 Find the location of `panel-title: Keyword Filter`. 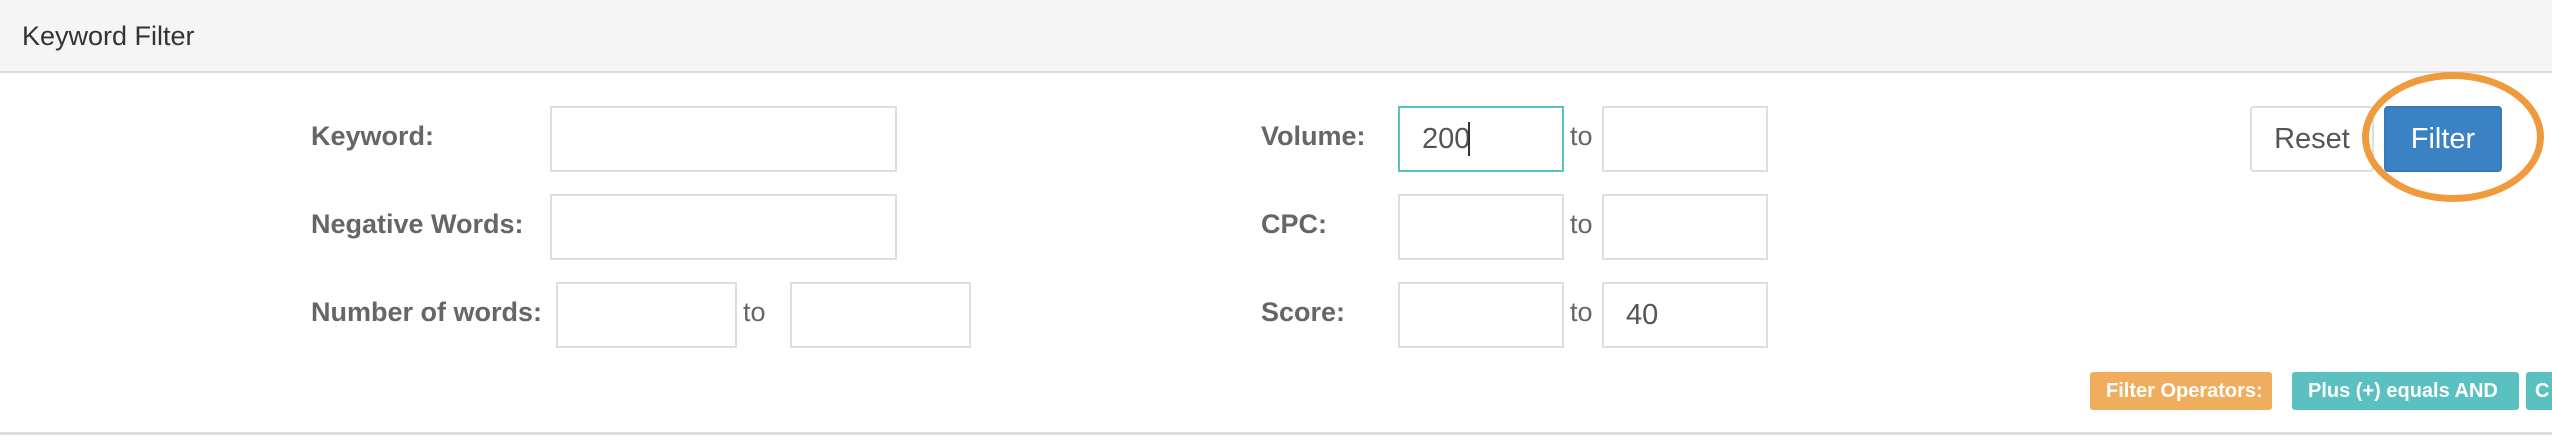

panel-title: Keyword Filter is located at coordinates (108, 36).